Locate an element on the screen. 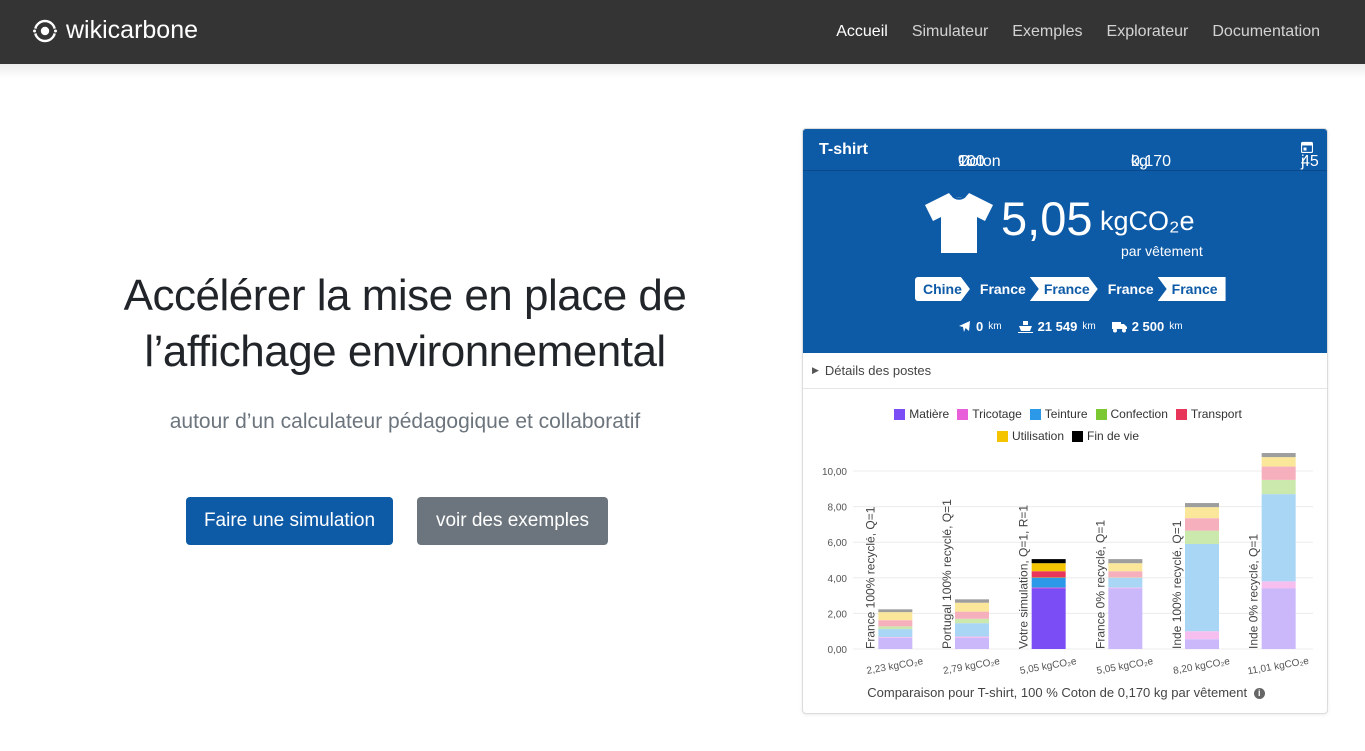  category-label: France 0% recyclé, Q=1 is located at coordinates (1100, 584).